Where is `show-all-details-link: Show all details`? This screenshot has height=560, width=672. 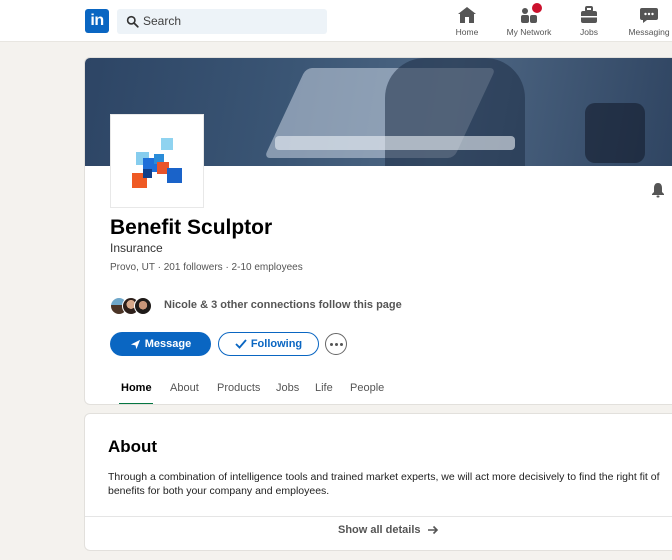
show-all-details-link: Show all details is located at coordinates (388, 530).